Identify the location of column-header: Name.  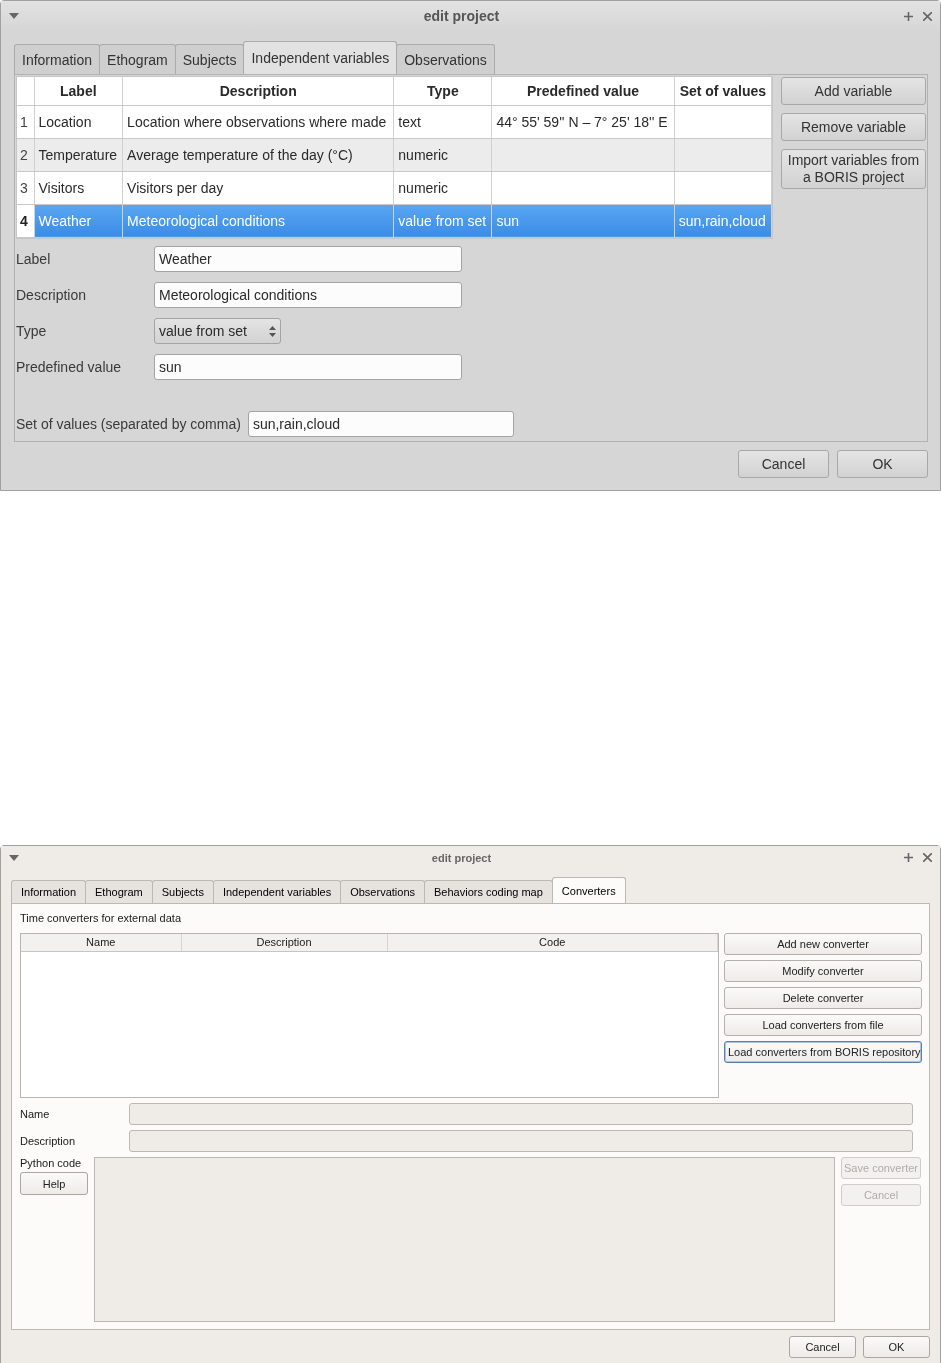
(101, 942).